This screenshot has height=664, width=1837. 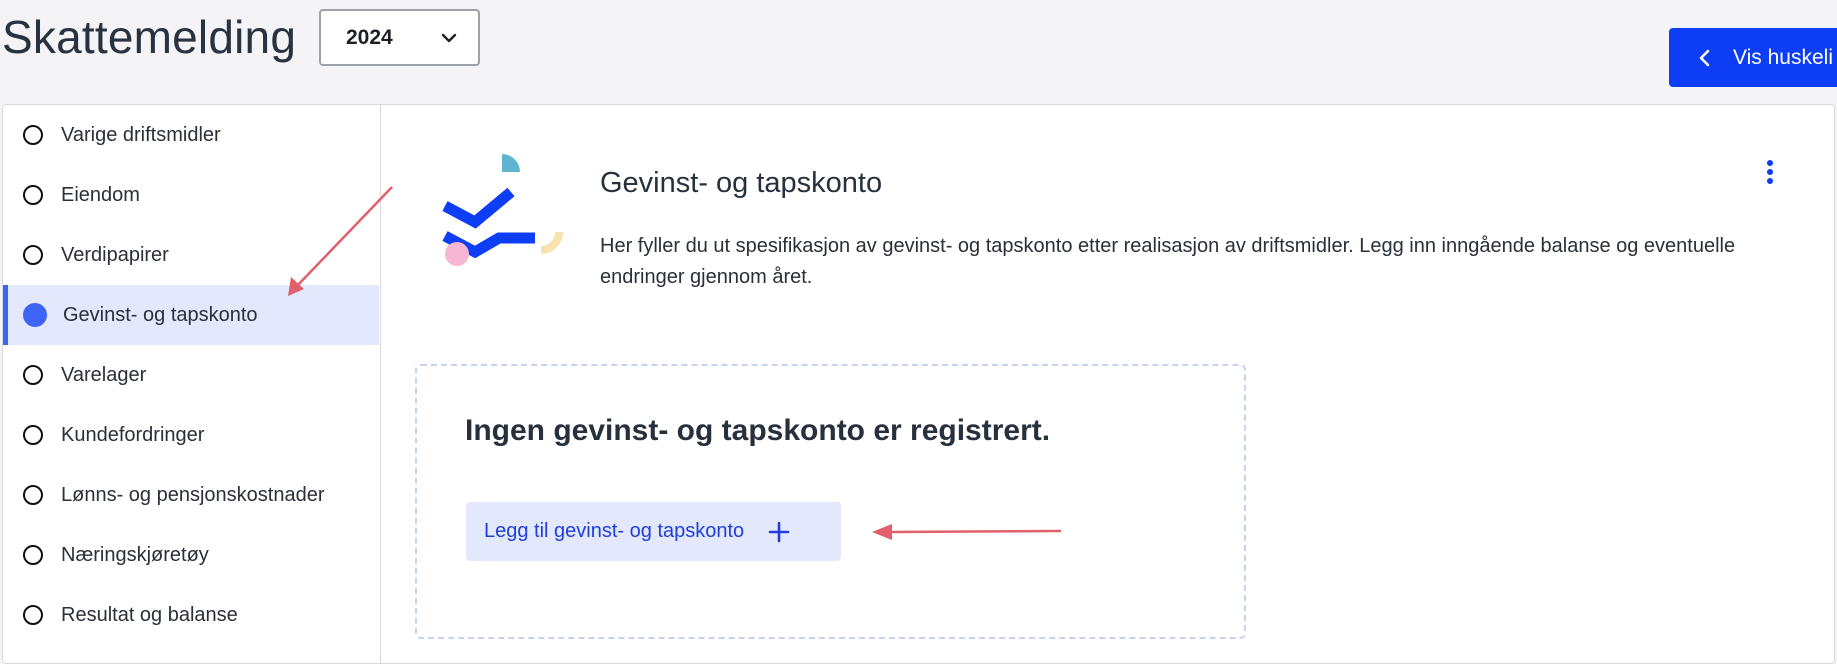 I want to click on page-title: Skattemelding, so click(x=149, y=37).